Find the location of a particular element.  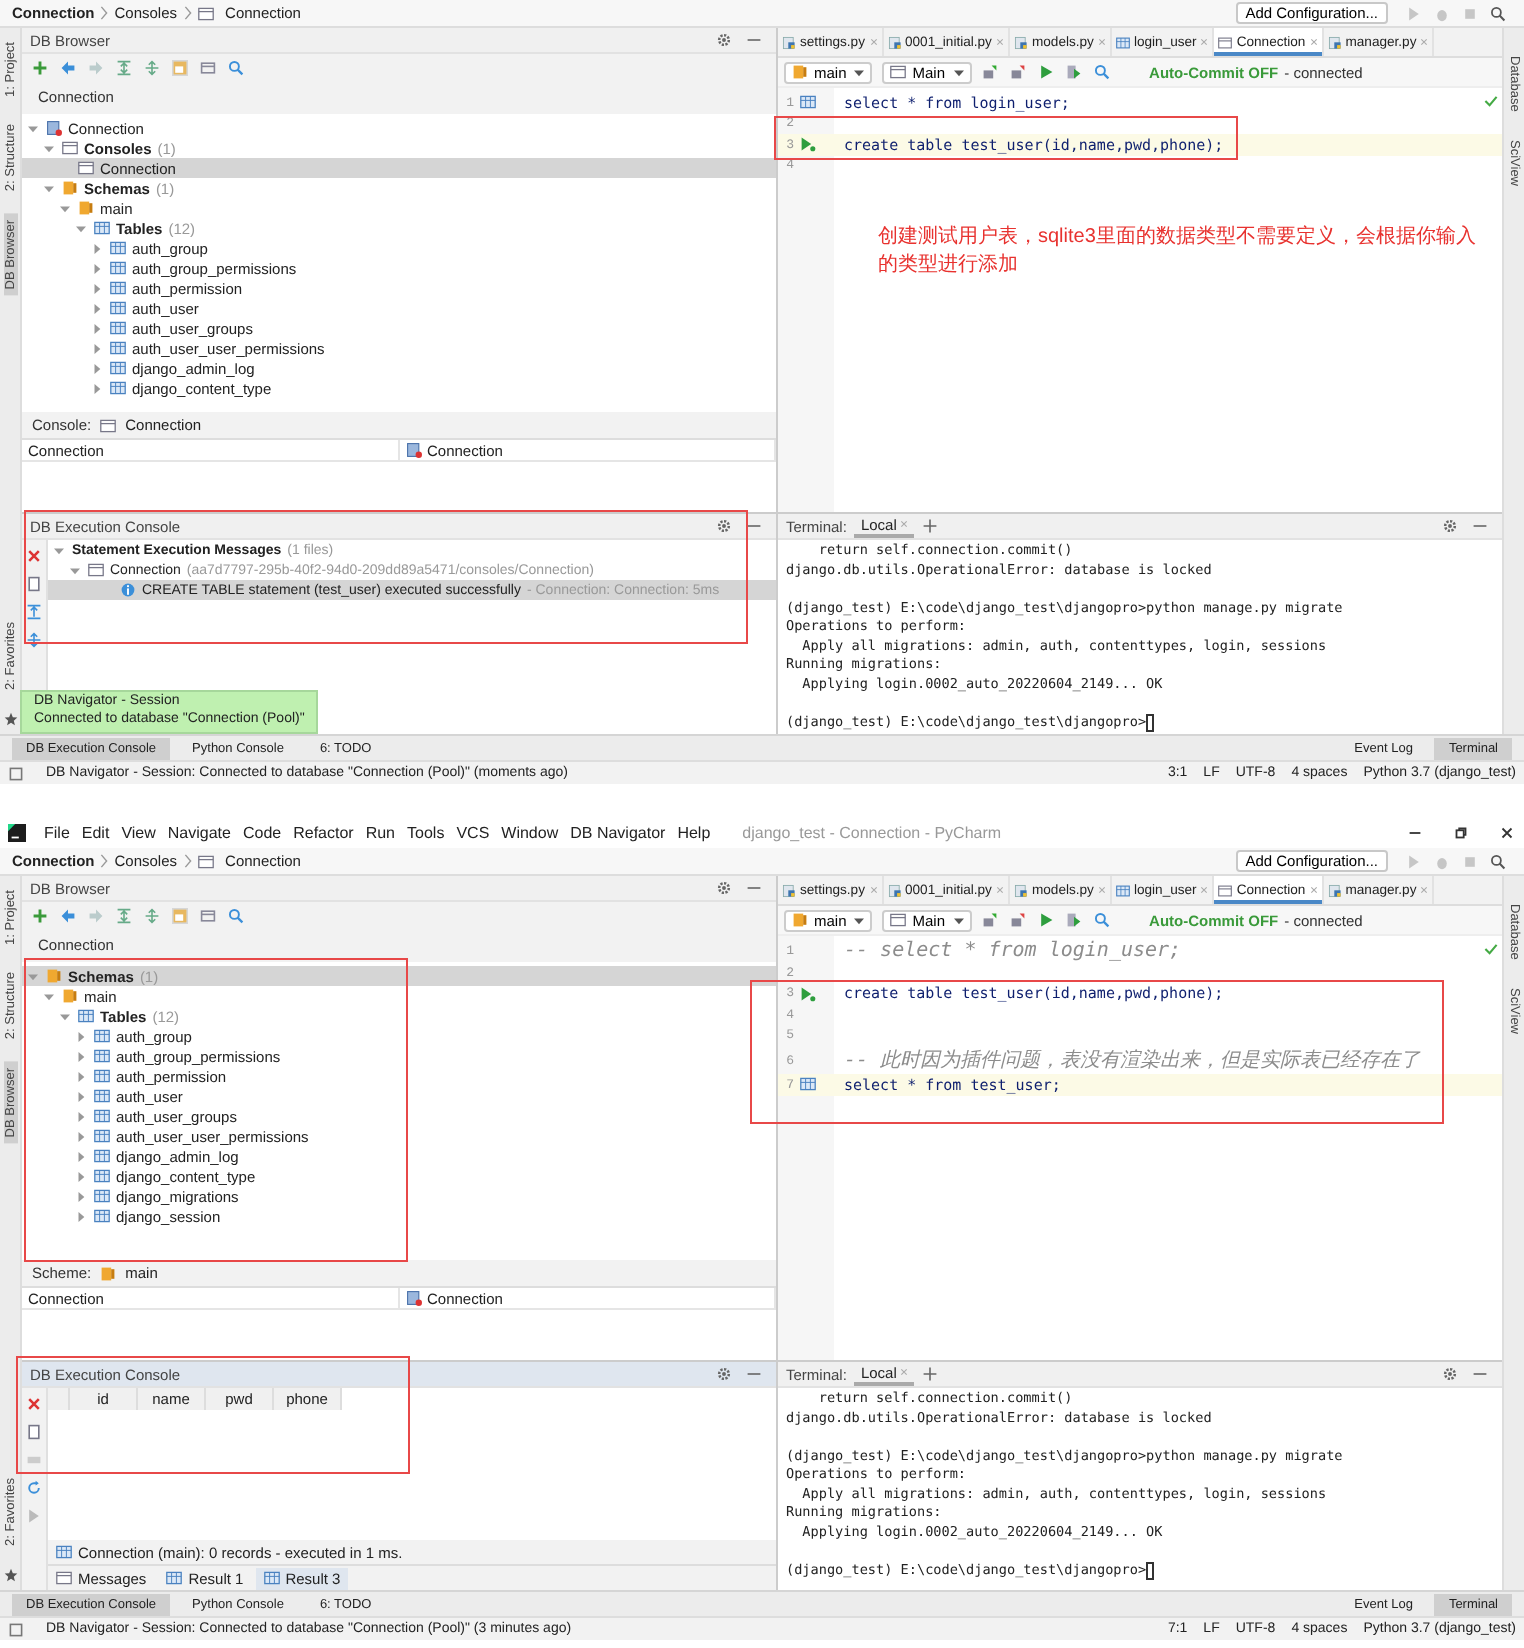

menu-item: Help is located at coordinates (694, 832).